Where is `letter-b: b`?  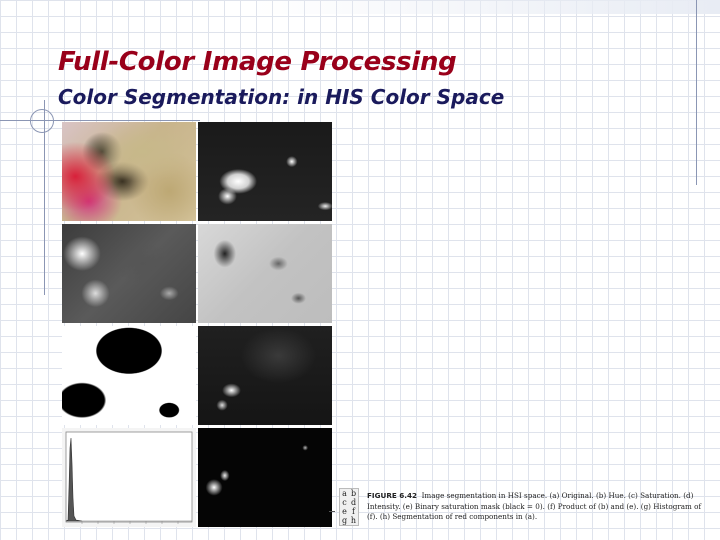
letter-b: b is located at coordinates (353, 493).